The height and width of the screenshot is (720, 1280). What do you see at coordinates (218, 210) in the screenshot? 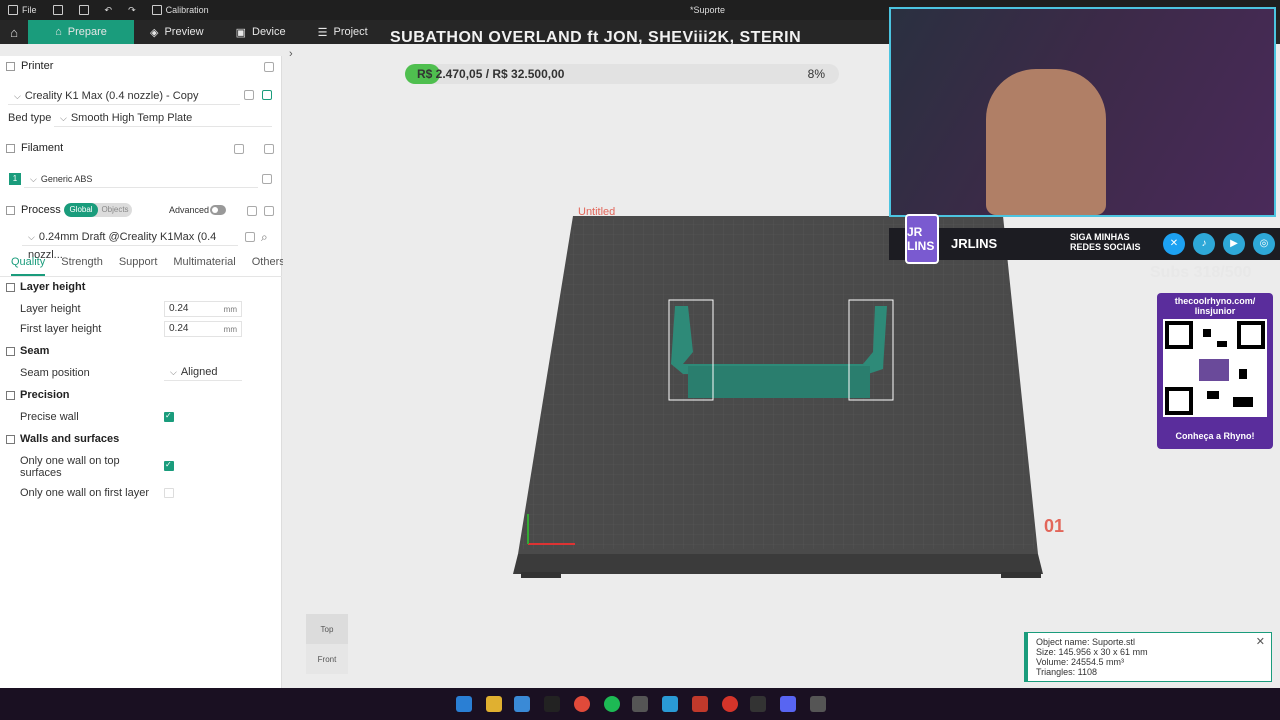
I see `advanced-toggle` at bounding box center [218, 210].